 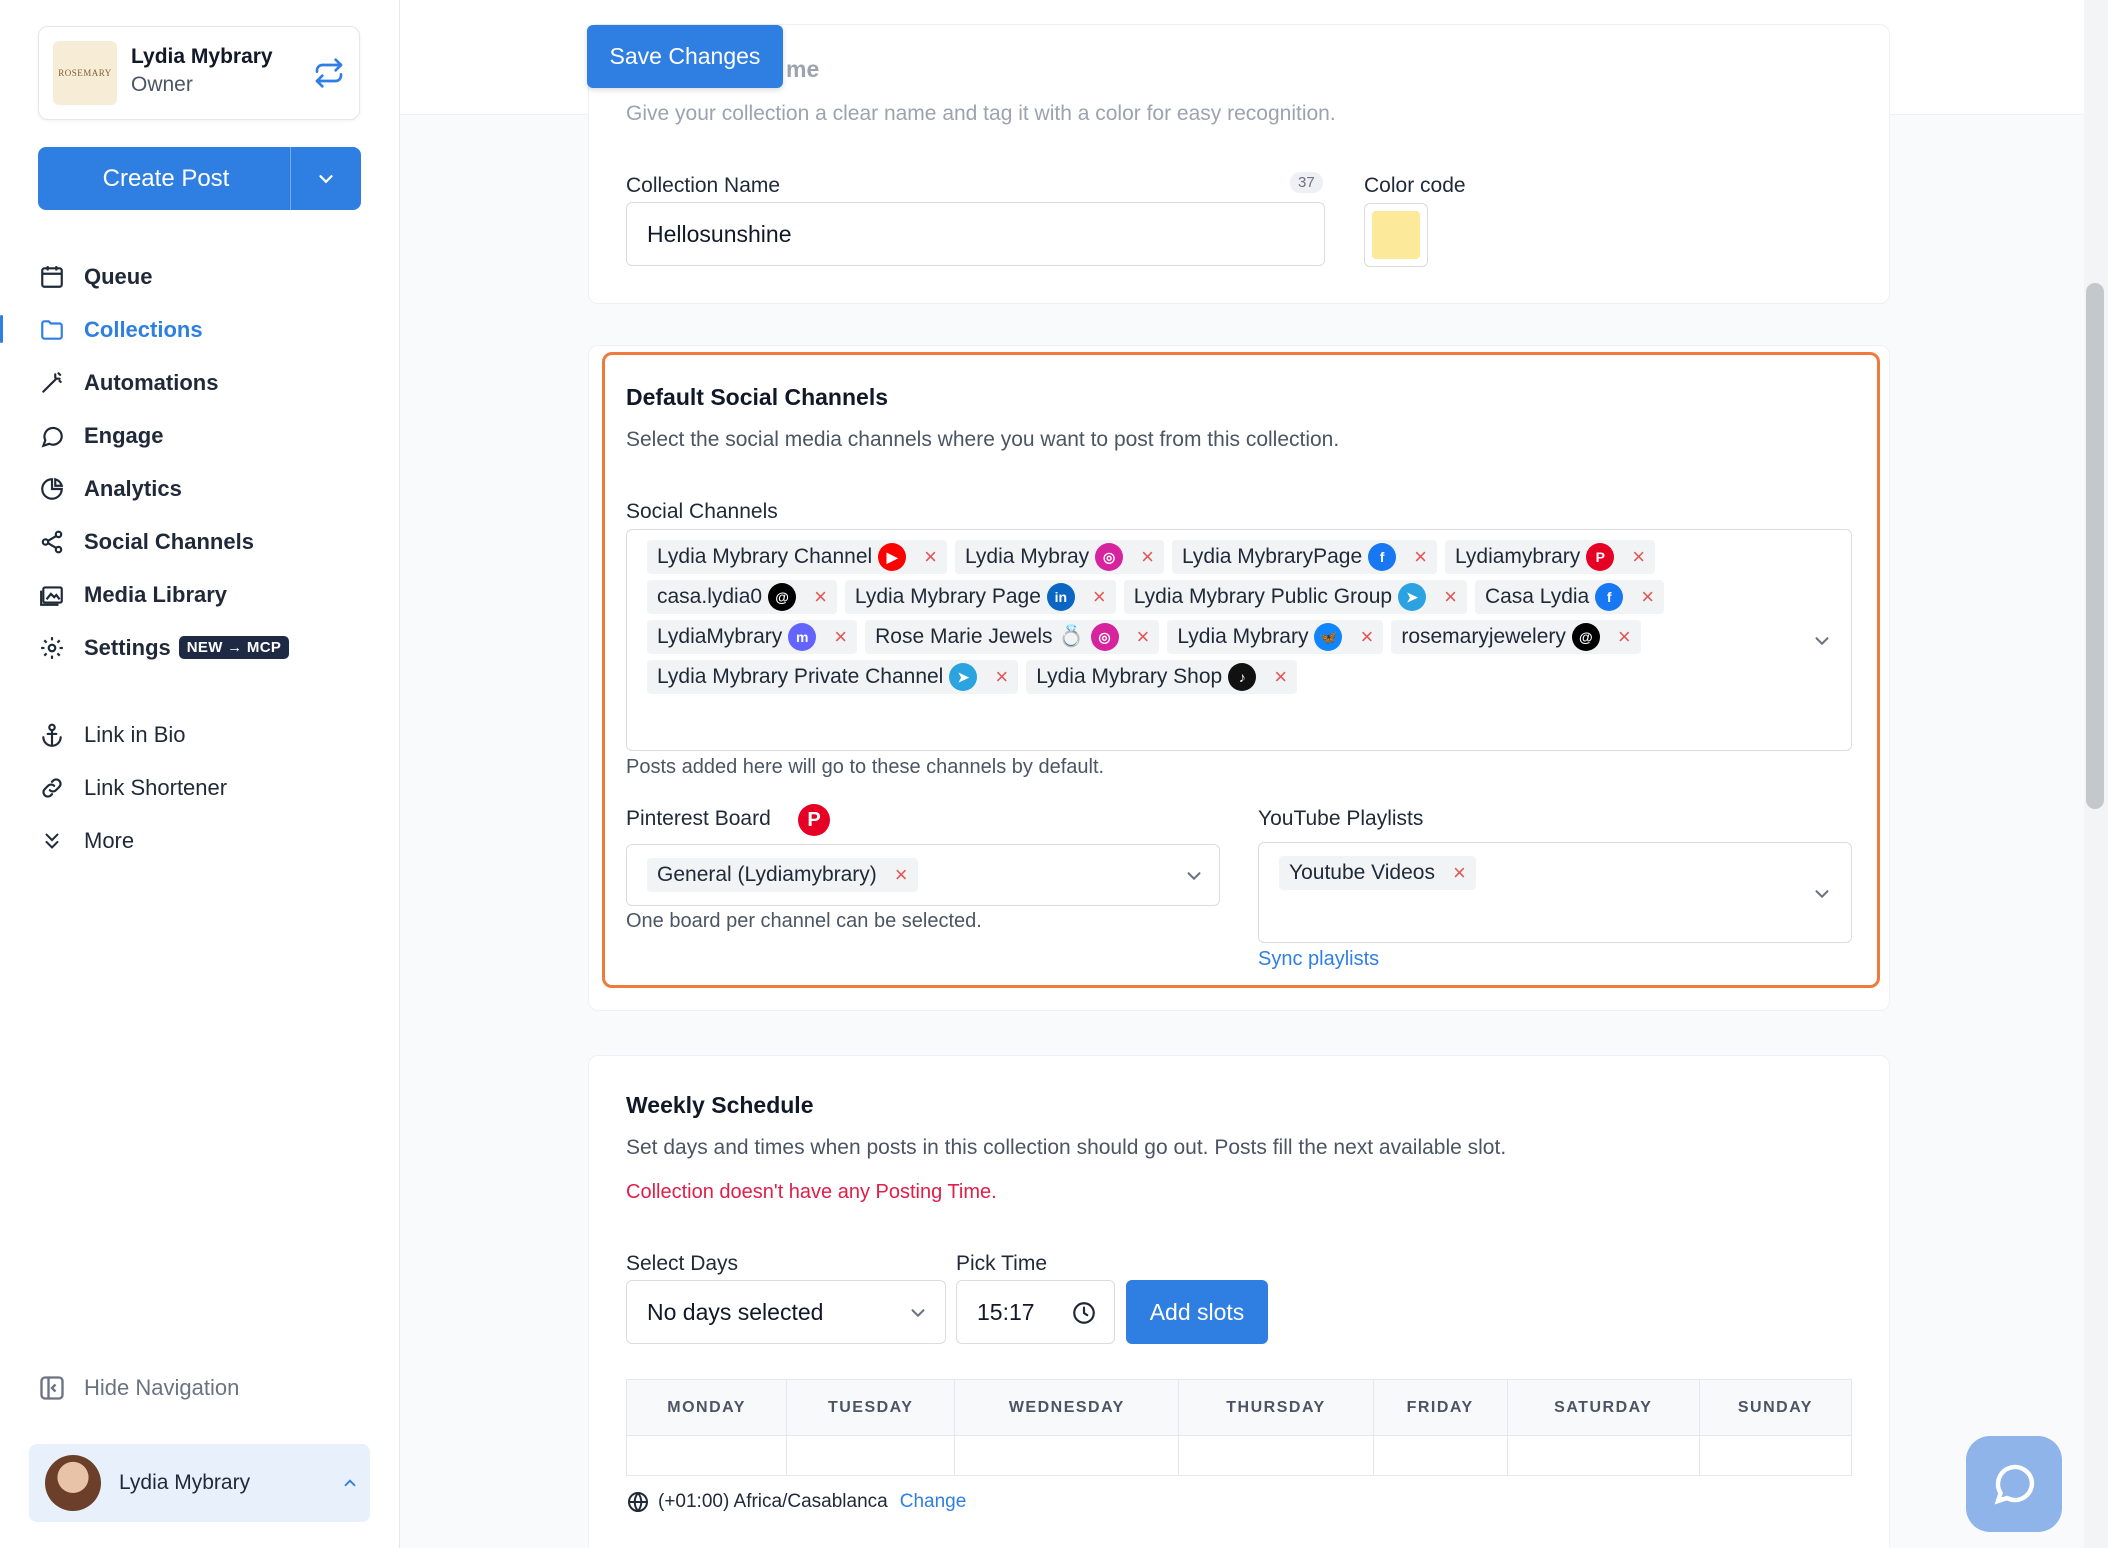 What do you see at coordinates (804, 921) in the screenshot?
I see `pinterest-helper-text: One board per channel can be selected.` at bounding box center [804, 921].